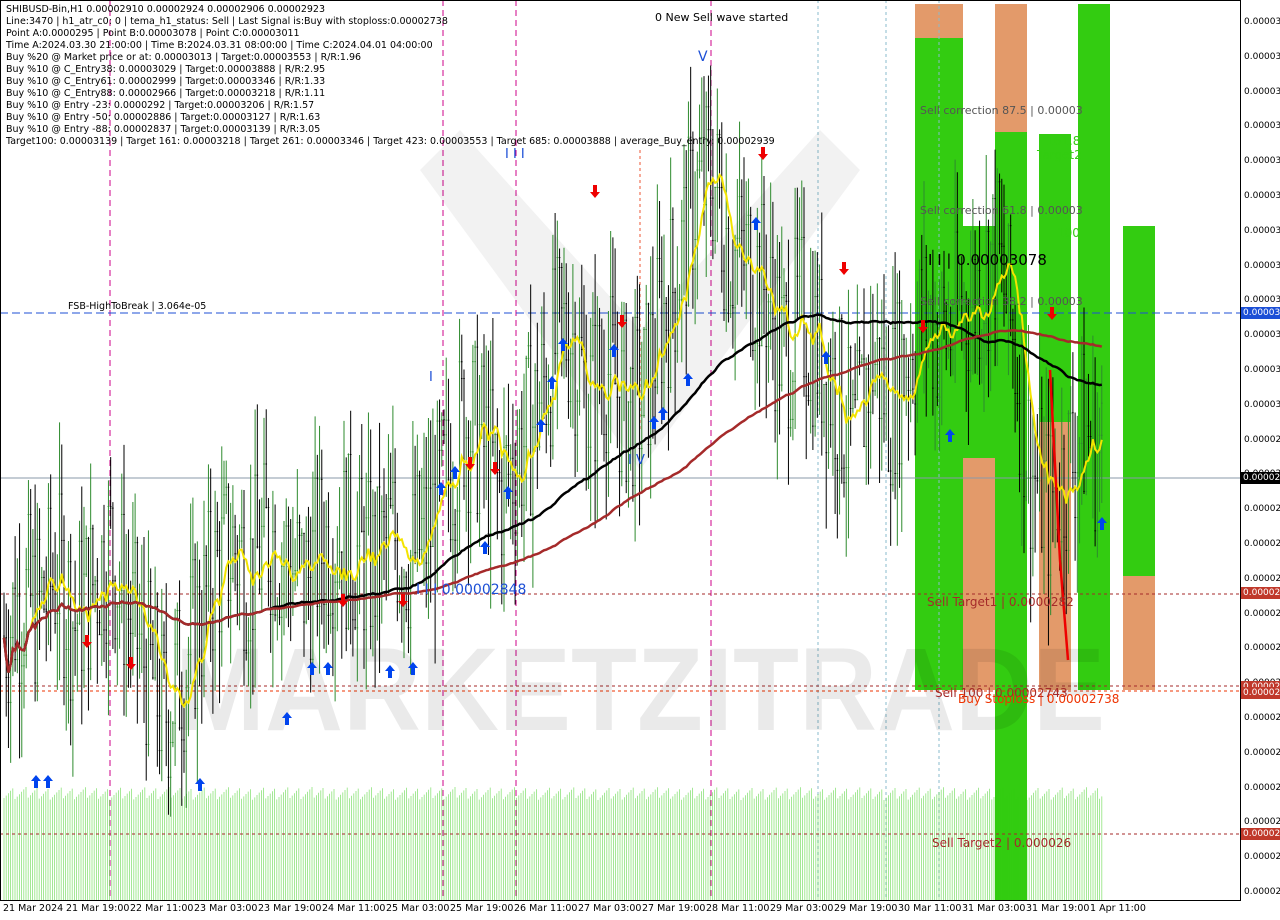 The image size is (1280, 920). Describe the element at coordinates (994, 908) in the screenshot. I see `time-tick-label: 31 Mar 03:00` at that location.